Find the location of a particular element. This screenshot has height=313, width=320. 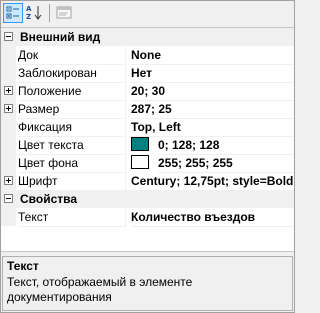

property-value: 255; 255; 255 is located at coordinates (226, 163).